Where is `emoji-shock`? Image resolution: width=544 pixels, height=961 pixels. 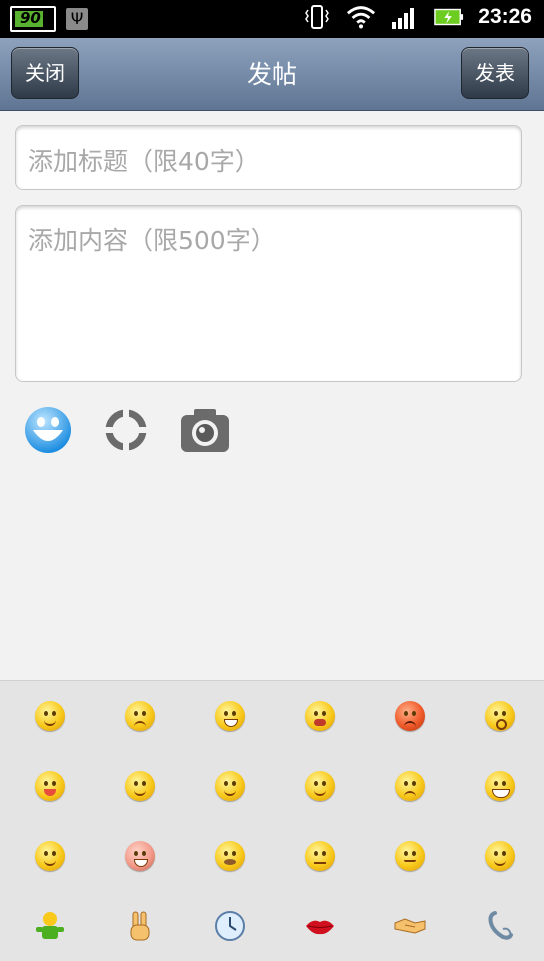 emoji-shock is located at coordinates (140, 856).